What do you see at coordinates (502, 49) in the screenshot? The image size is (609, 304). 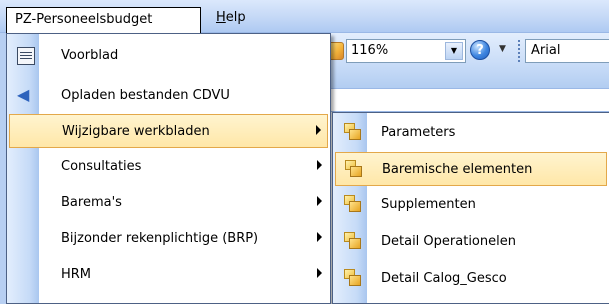 I see `toolbar-options-icon: ▼` at bounding box center [502, 49].